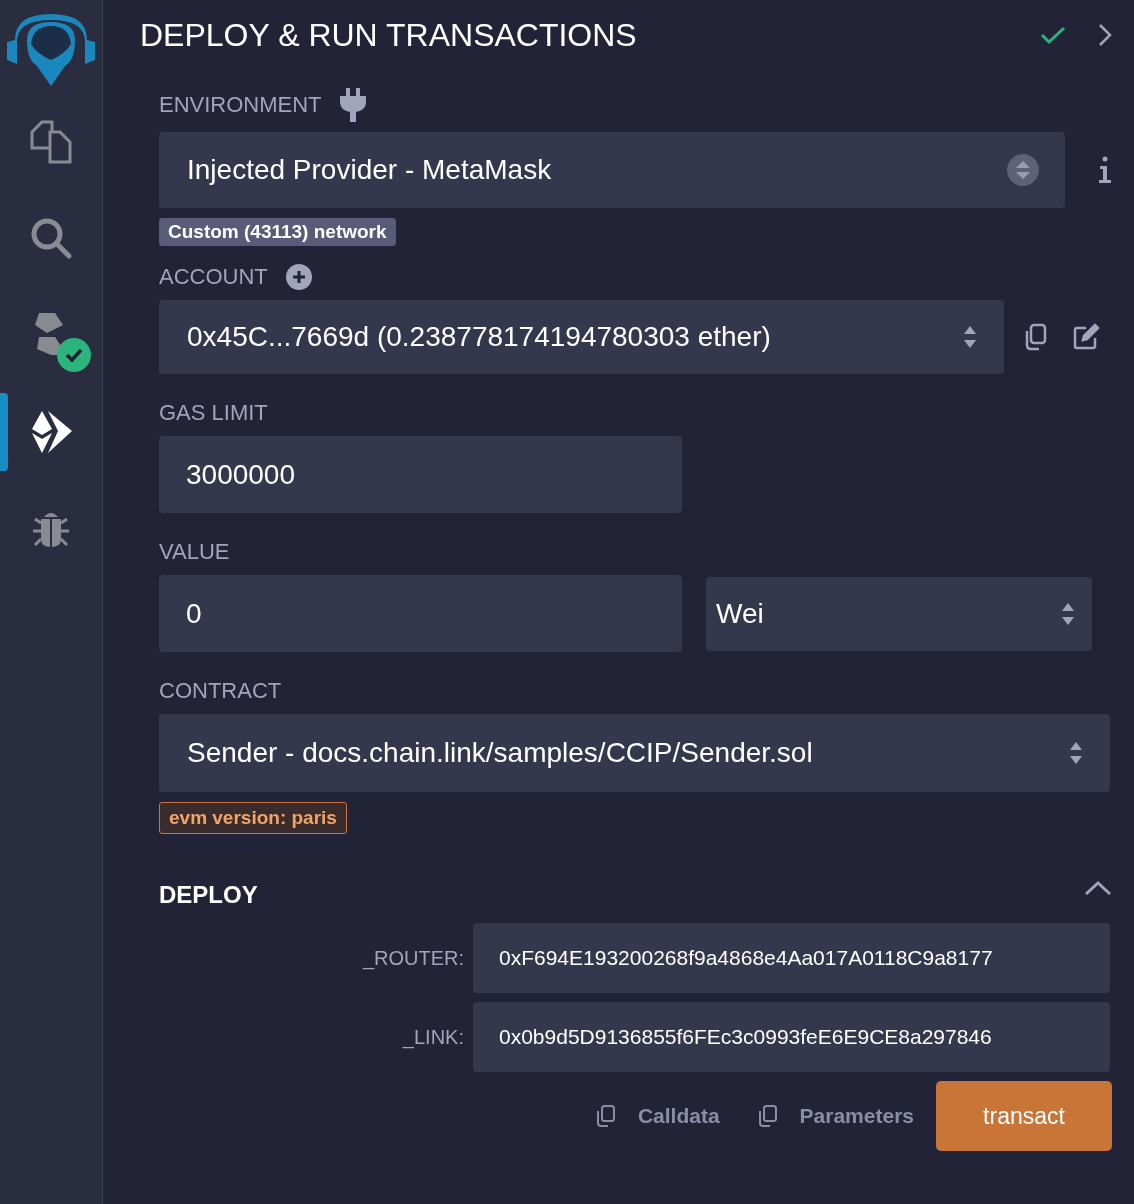 The height and width of the screenshot is (1204, 1134). What do you see at coordinates (1098, 888) in the screenshot?
I see `collapse-icon` at bounding box center [1098, 888].